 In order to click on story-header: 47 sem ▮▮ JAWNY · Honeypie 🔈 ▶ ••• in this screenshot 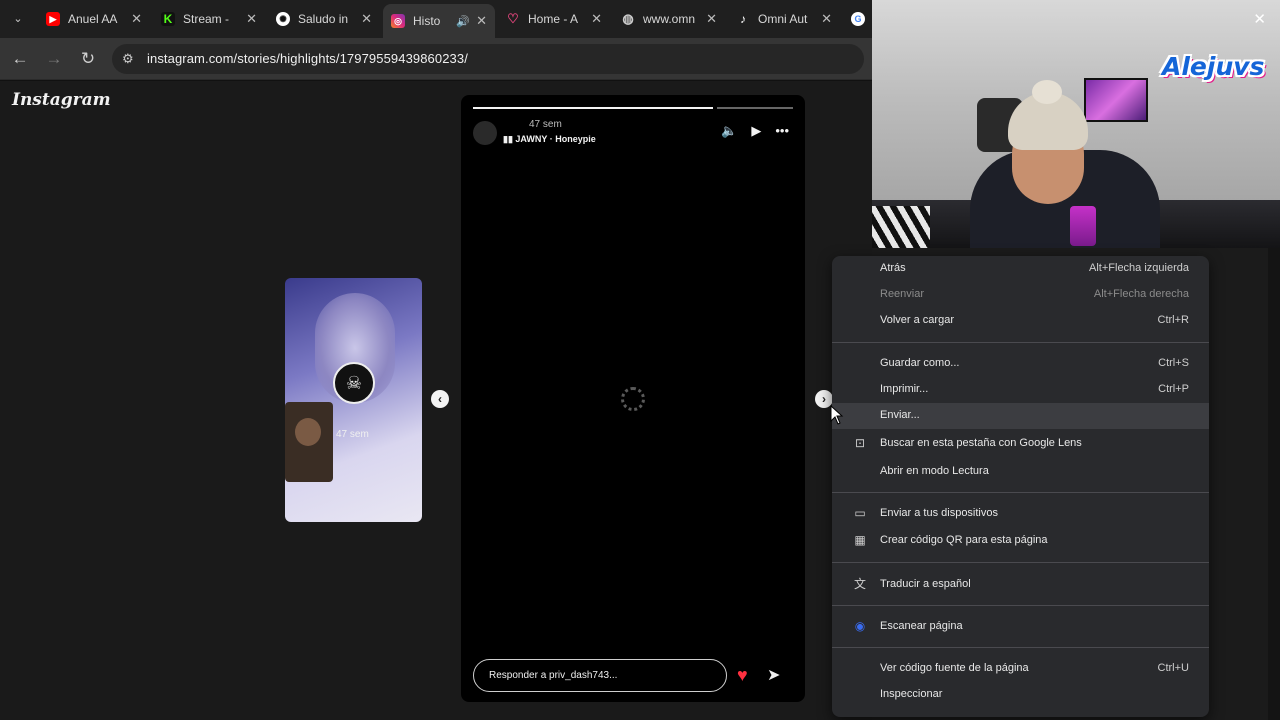, I will do `click(631, 134)`.